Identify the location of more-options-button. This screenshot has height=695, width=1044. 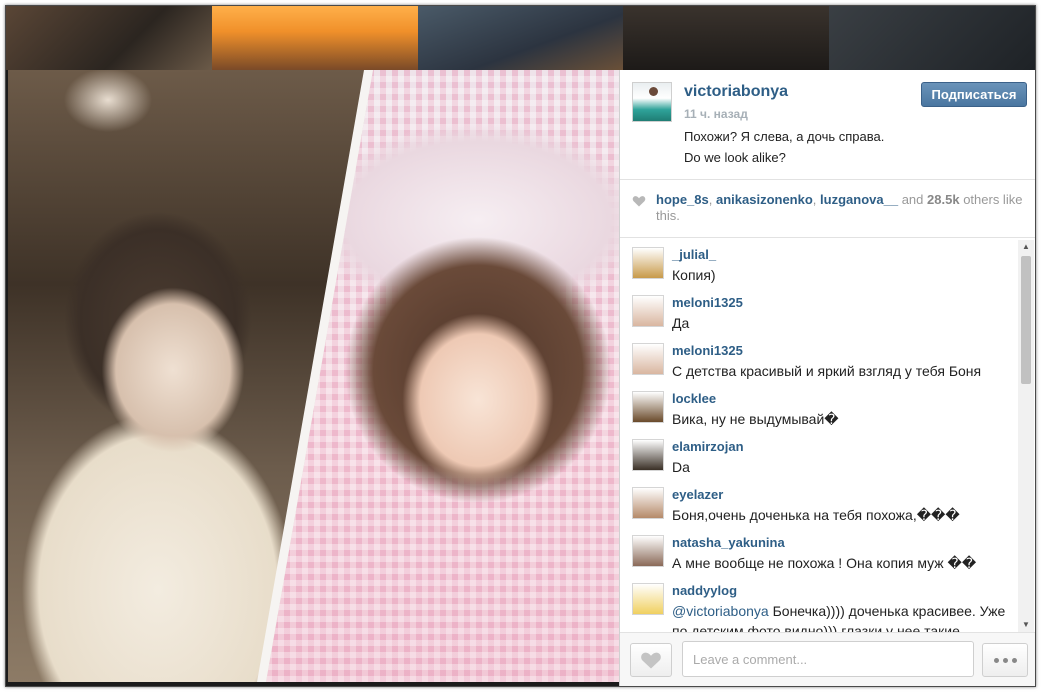
(1005, 660).